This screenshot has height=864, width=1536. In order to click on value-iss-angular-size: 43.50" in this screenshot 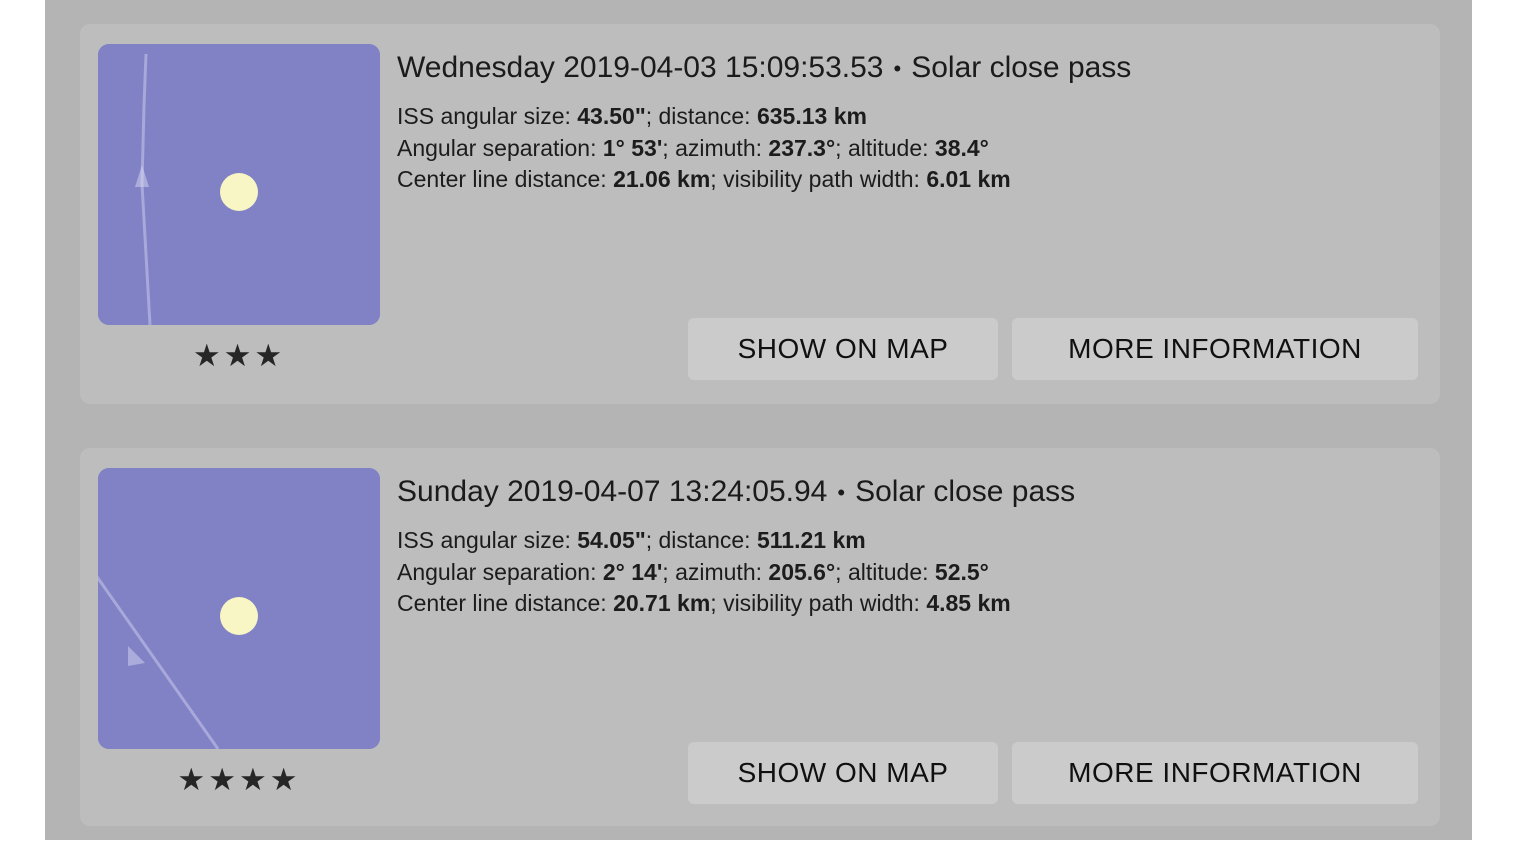, I will do `click(611, 116)`.